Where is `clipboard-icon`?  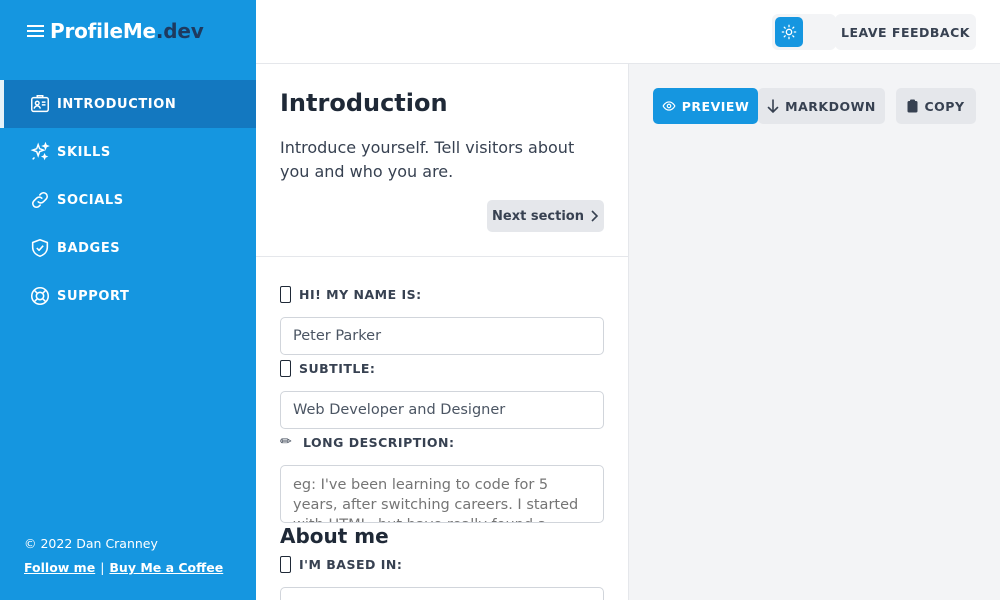 clipboard-icon is located at coordinates (912, 106).